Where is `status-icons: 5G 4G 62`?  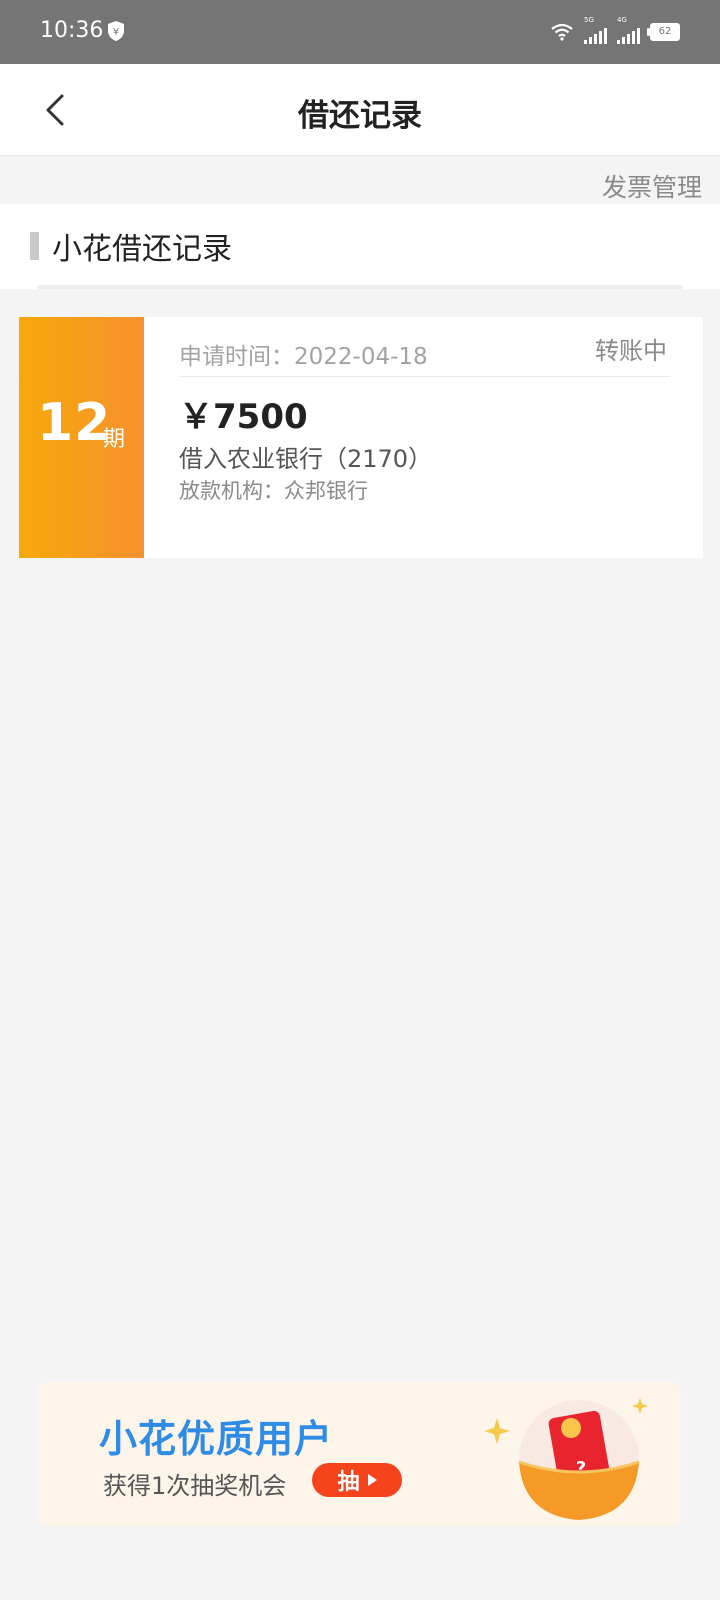
status-icons: 5G 4G 62 is located at coordinates (615, 30).